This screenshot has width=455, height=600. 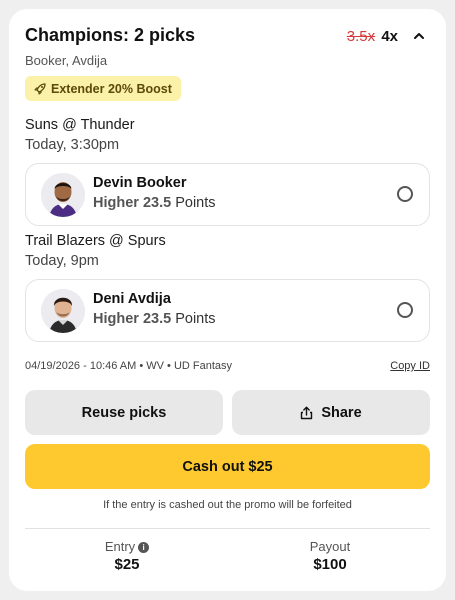 What do you see at coordinates (140, 183) in the screenshot?
I see `player-name: Devin Booker` at bounding box center [140, 183].